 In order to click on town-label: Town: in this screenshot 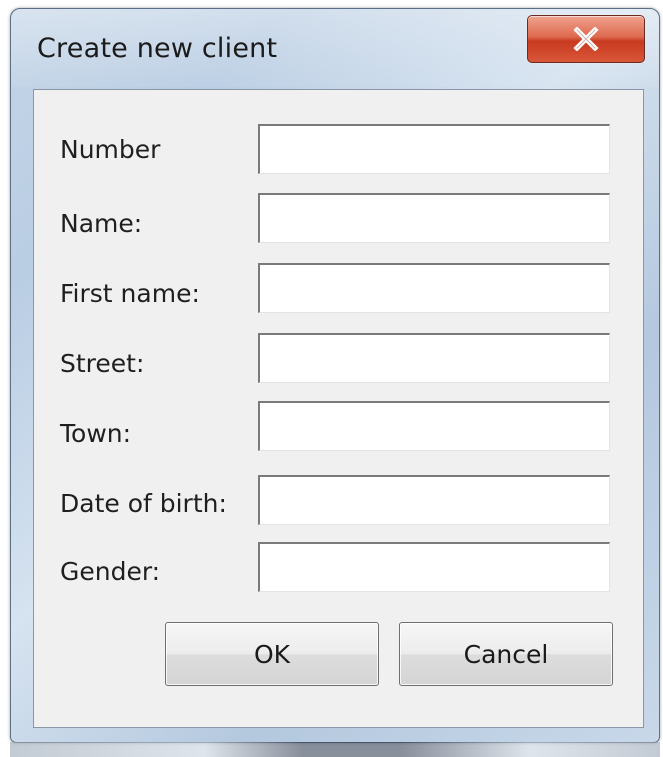, I will do `click(96, 433)`.